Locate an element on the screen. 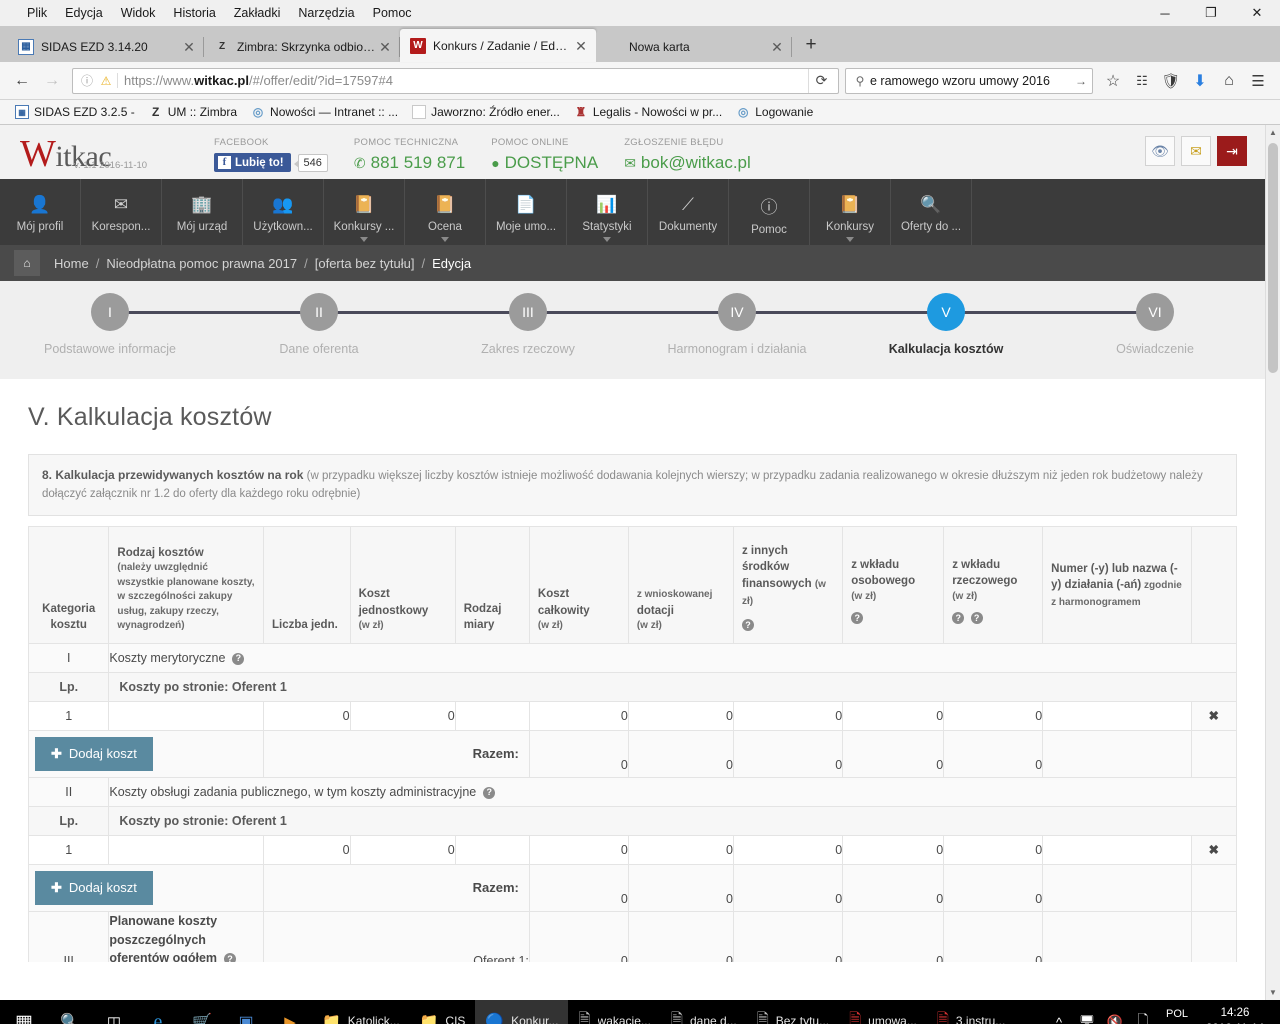 The width and height of the screenshot is (1280, 1024). nav-item-dokumenty: ⟋ Dokumenty is located at coordinates (688, 212).